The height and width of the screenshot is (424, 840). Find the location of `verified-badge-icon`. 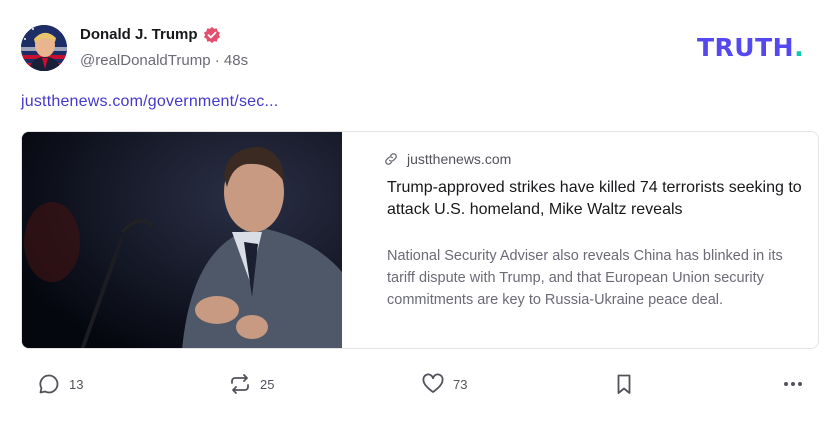

verified-badge-icon is located at coordinates (212, 35).